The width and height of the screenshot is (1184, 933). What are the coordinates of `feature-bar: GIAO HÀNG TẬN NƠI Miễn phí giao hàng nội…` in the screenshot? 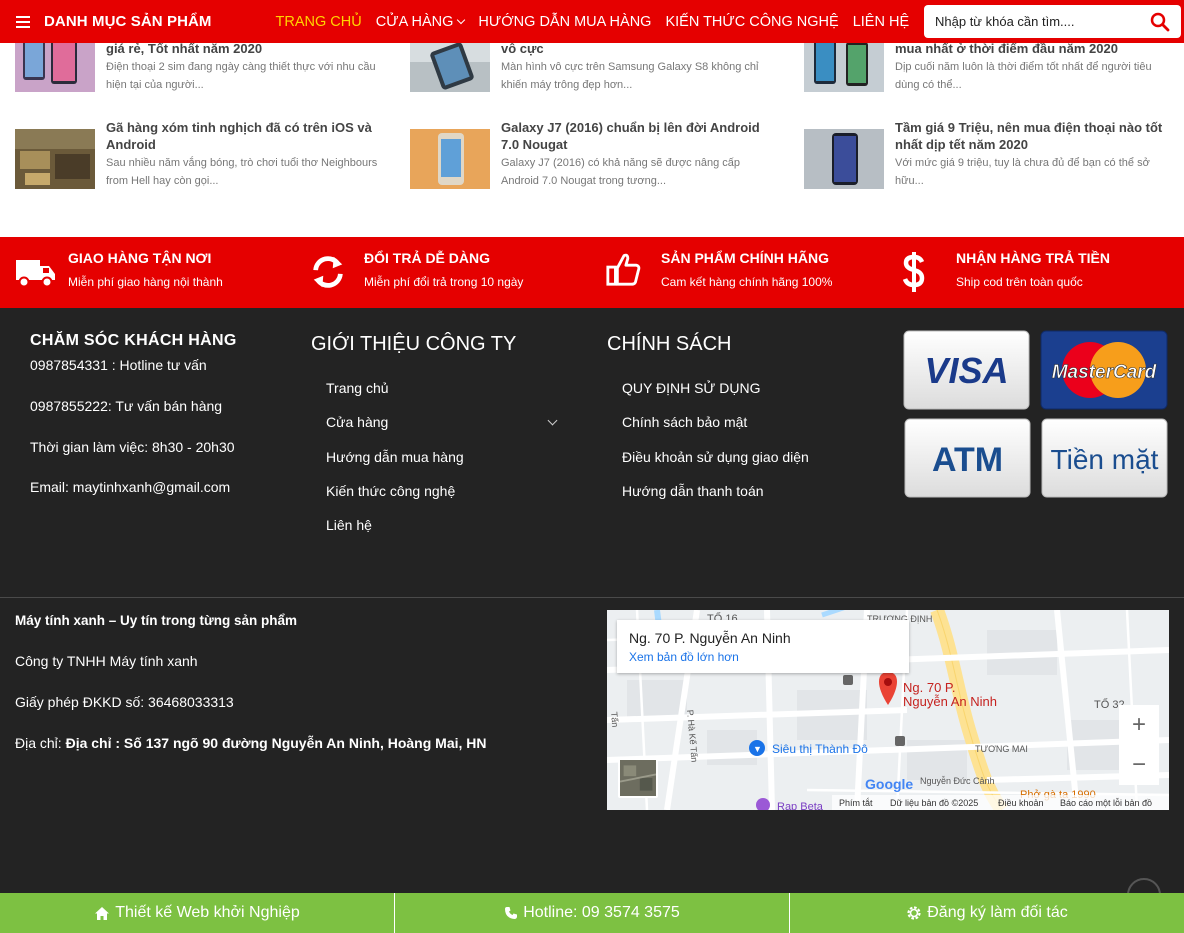 It's located at (592, 272).